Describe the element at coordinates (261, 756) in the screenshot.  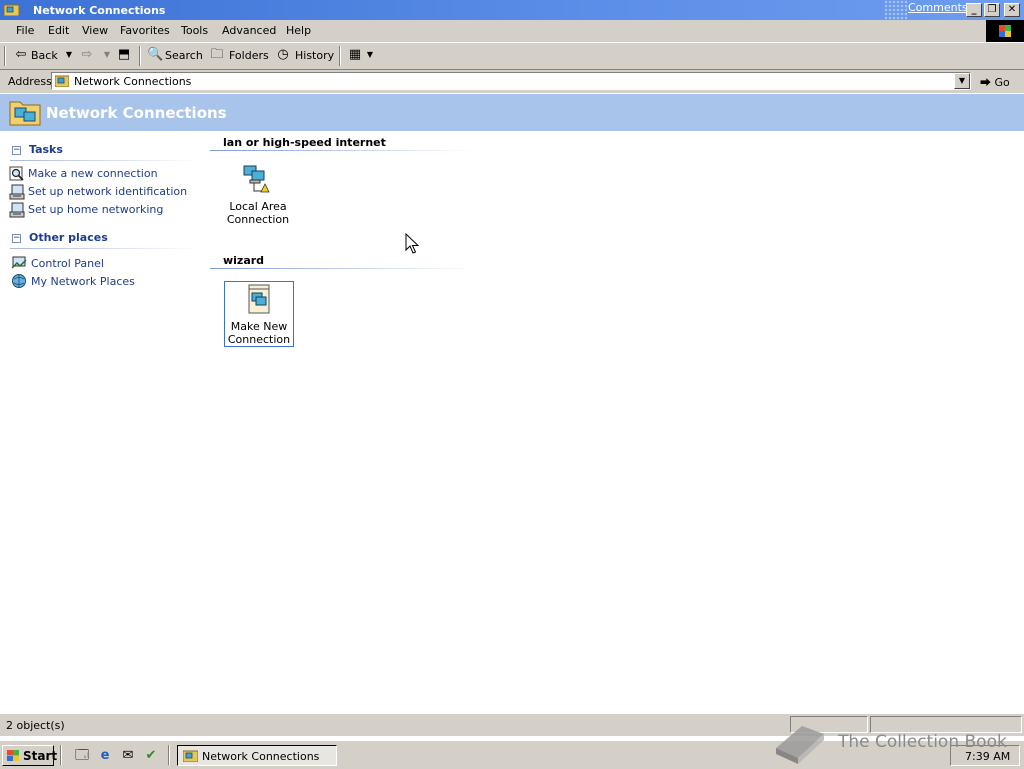
I see `taskbar-window-label: Network Connections` at that location.